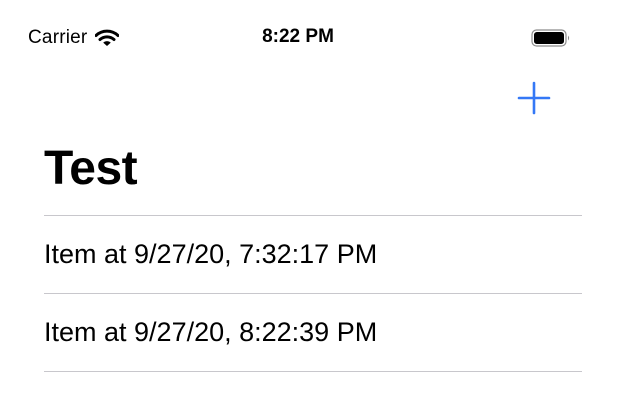 This screenshot has width=634, height=406. I want to click on battery-full-icon, so click(551, 38).